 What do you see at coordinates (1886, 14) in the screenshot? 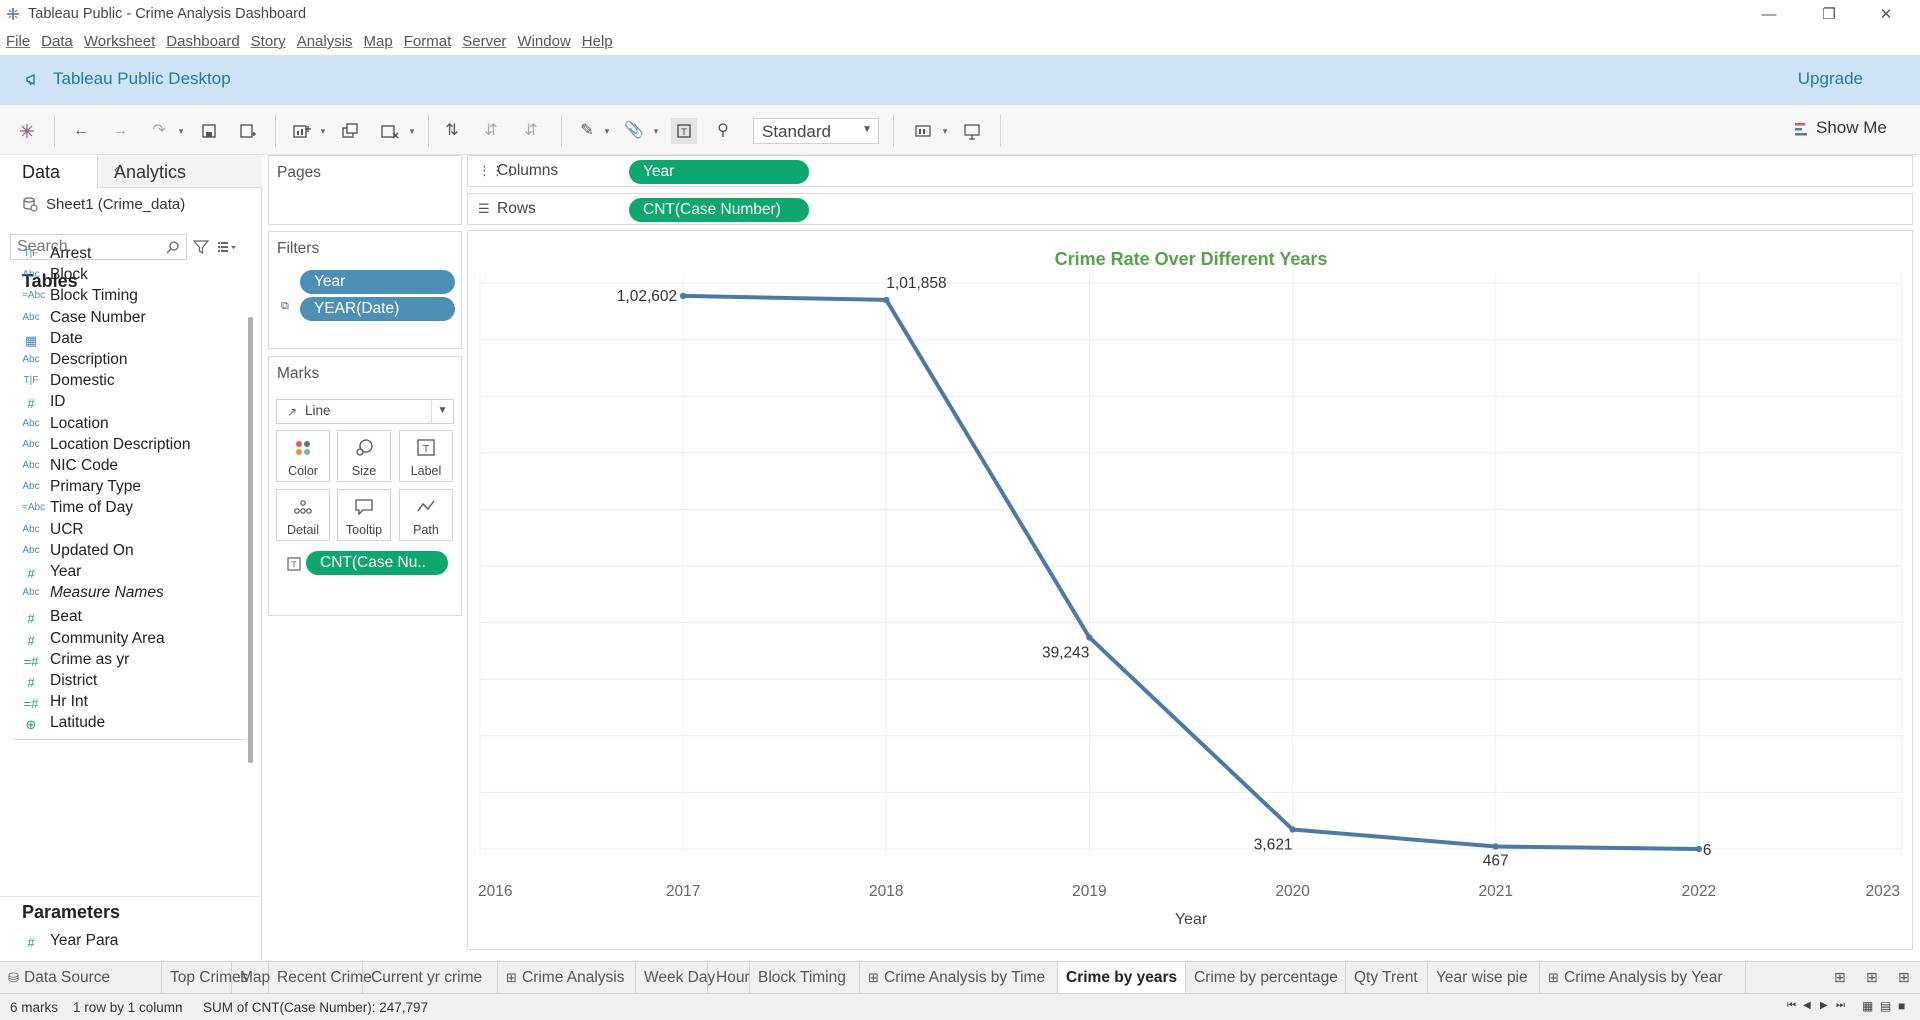
I see `close-icon: ✕` at bounding box center [1886, 14].